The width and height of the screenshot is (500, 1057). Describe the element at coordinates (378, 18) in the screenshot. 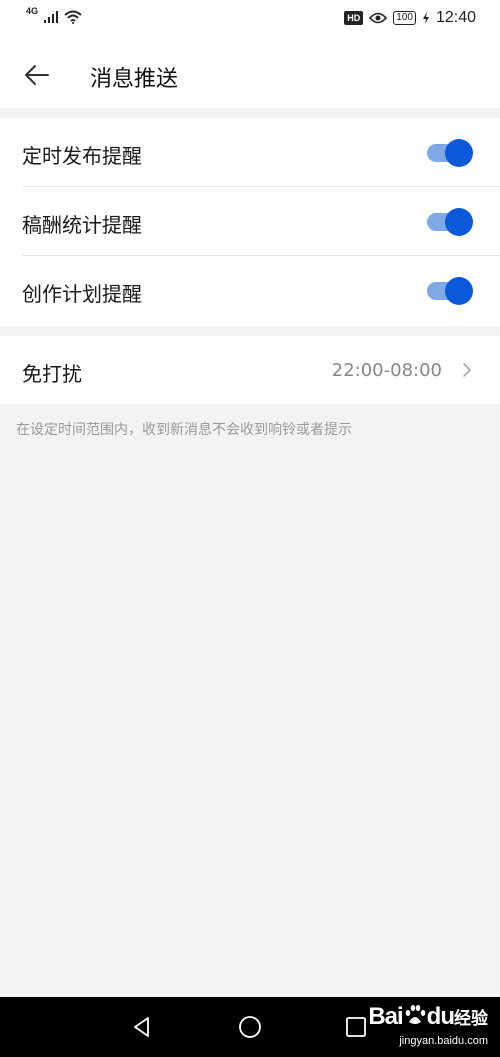

I see `eye-icon` at that location.